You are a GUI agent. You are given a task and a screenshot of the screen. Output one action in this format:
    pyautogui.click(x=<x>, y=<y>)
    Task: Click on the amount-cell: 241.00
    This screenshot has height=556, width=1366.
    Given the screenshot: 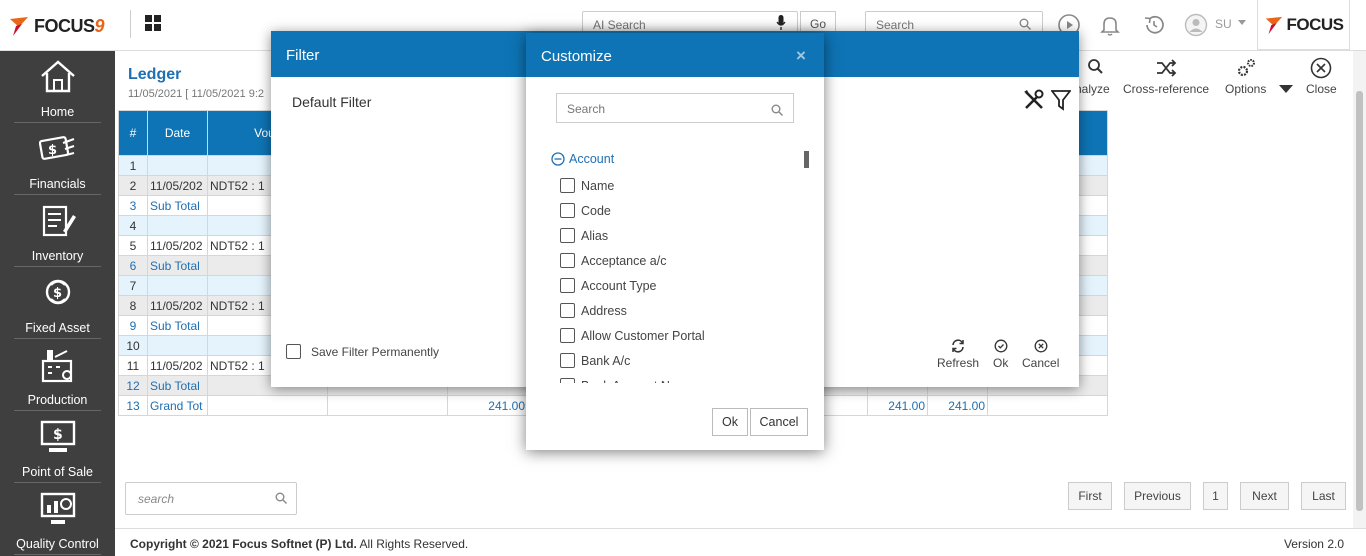 What is the action you would take?
    pyautogui.click(x=487, y=405)
    